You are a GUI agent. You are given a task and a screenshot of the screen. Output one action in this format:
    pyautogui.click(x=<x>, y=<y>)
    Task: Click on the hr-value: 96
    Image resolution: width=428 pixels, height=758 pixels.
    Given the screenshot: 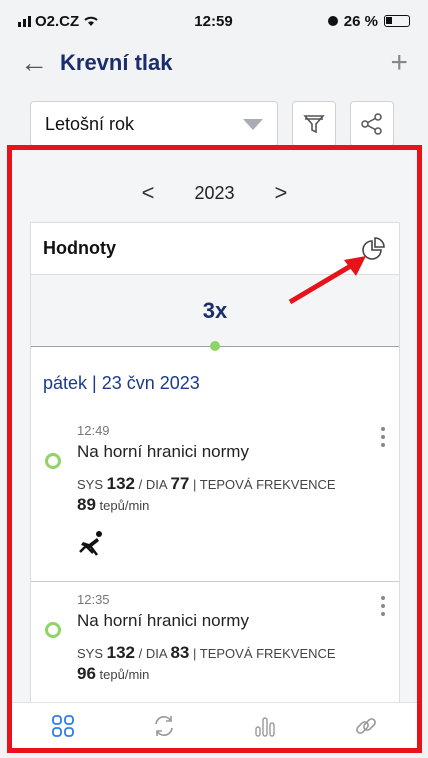 What is the action you would take?
    pyautogui.click(x=86, y=673)
    